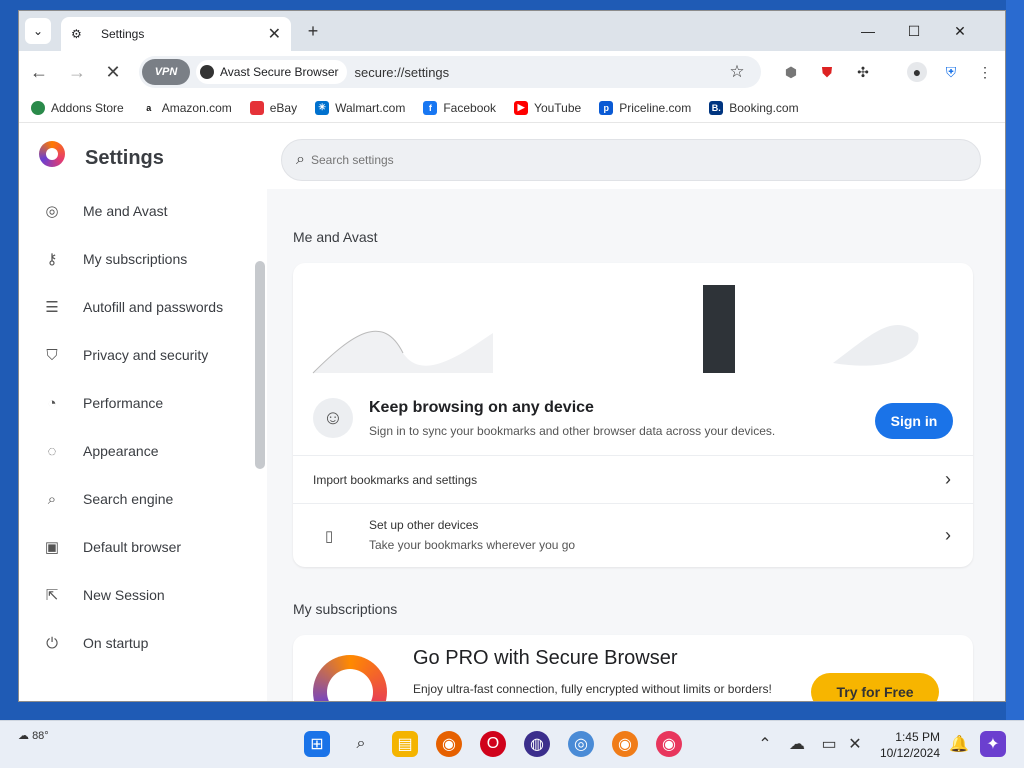 The image size is (1024, 768). What do you see at coordinates (545, 658) in the screenshot?
I see `pro-title: Go PRO with Secure Browser` at bounding box center [545, 658].